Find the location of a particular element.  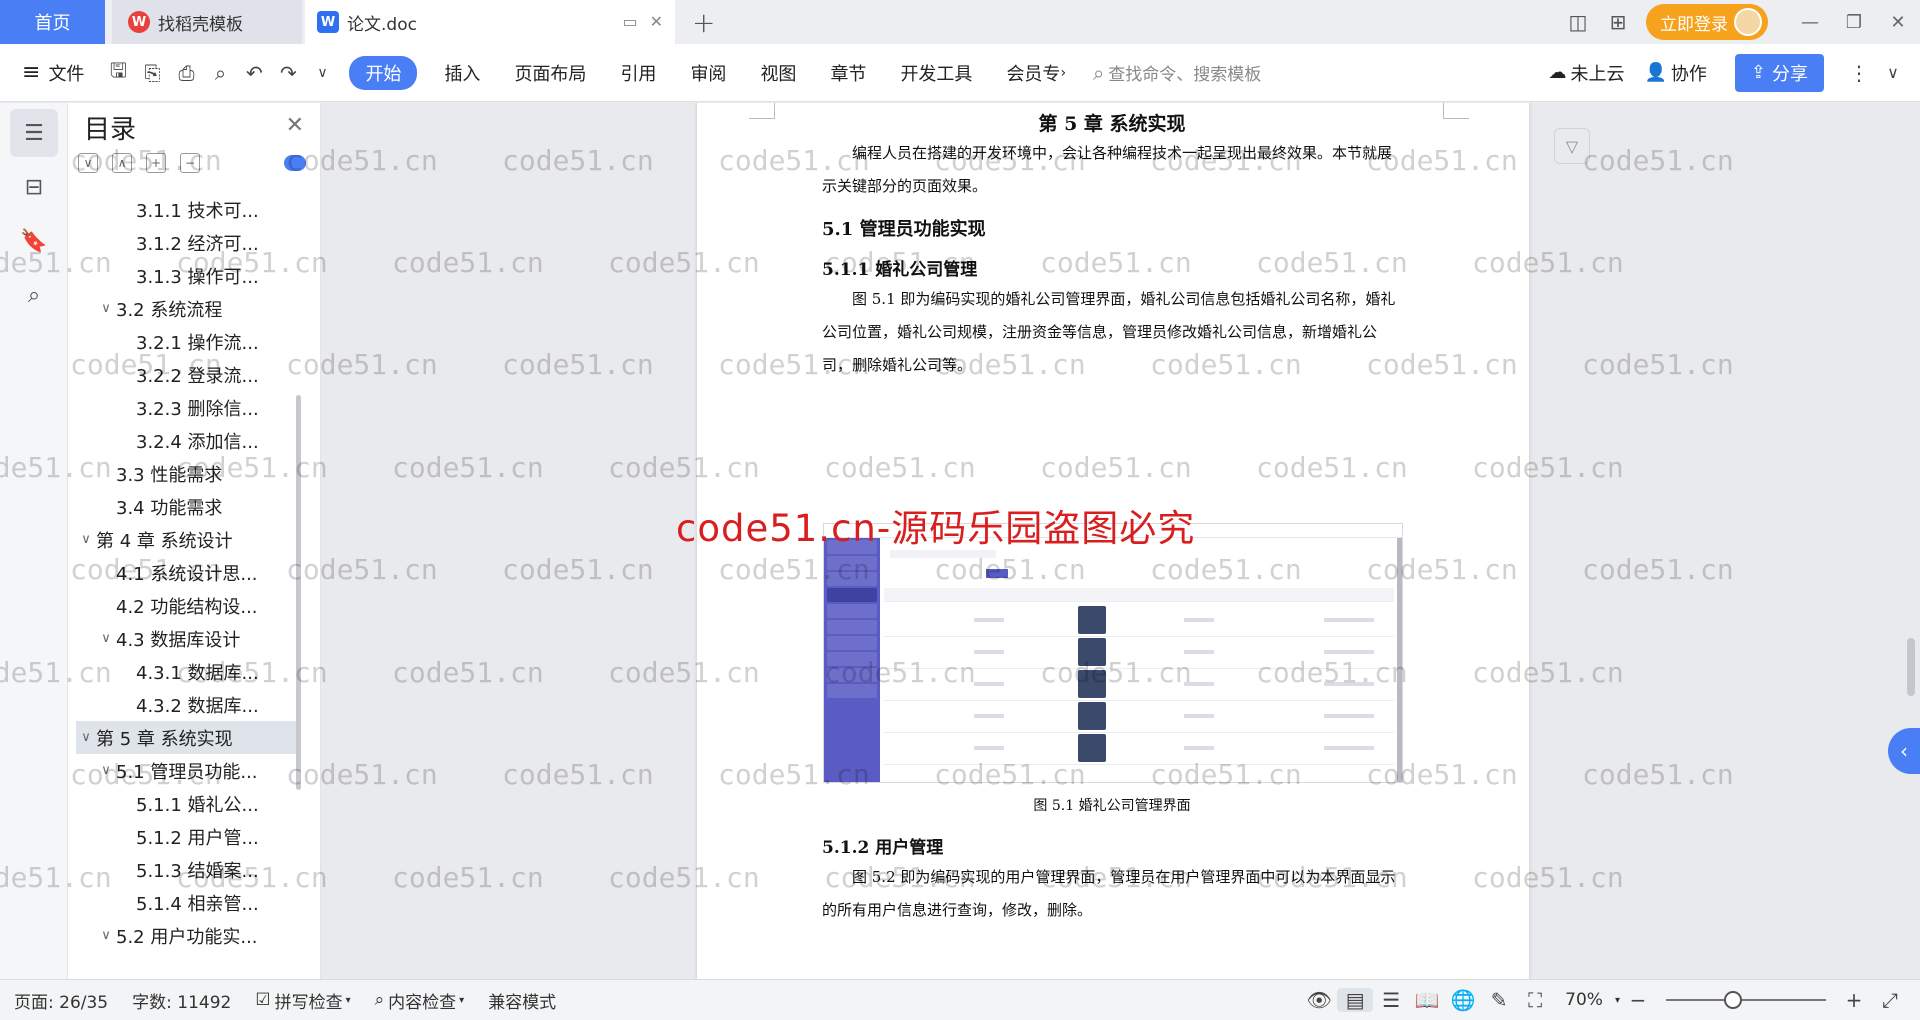

tab-home: 首页 is located at coordinates (52, 22).